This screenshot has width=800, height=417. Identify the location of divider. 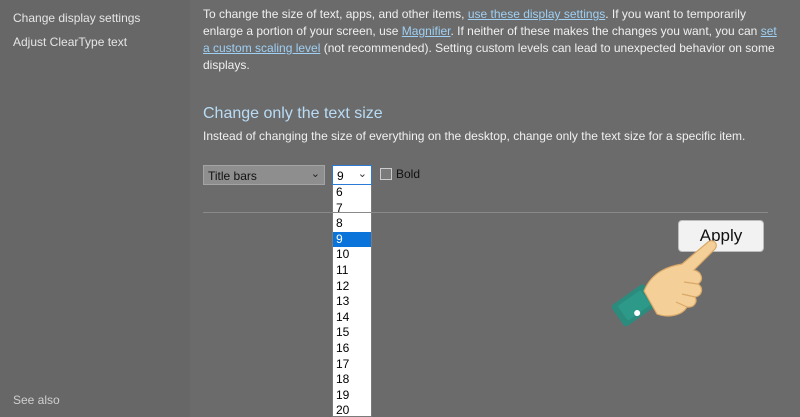
(485, 212).